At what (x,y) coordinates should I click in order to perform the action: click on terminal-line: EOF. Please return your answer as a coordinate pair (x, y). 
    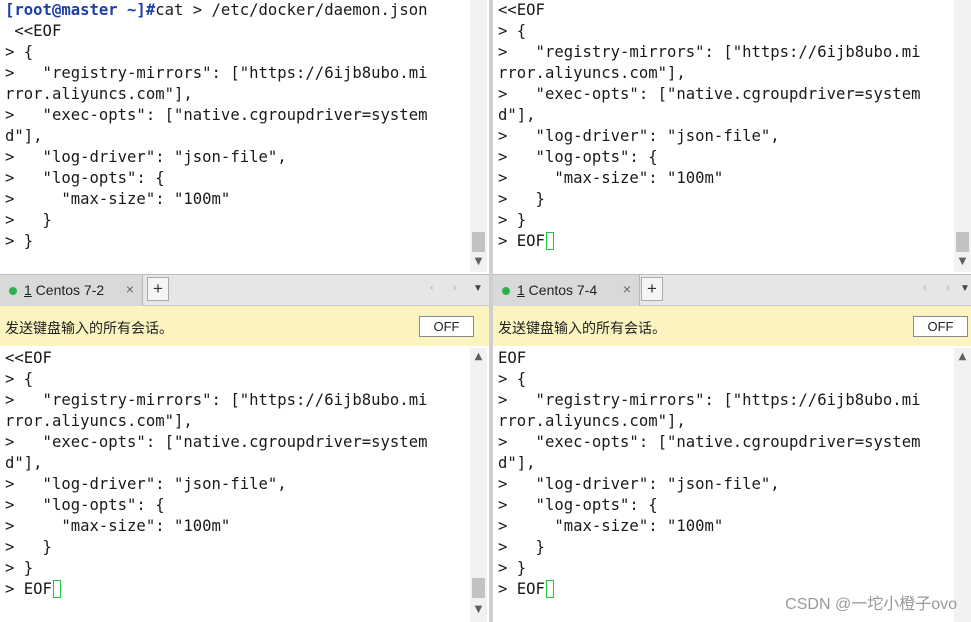
    Looking at the image, I should click on (709, 358).